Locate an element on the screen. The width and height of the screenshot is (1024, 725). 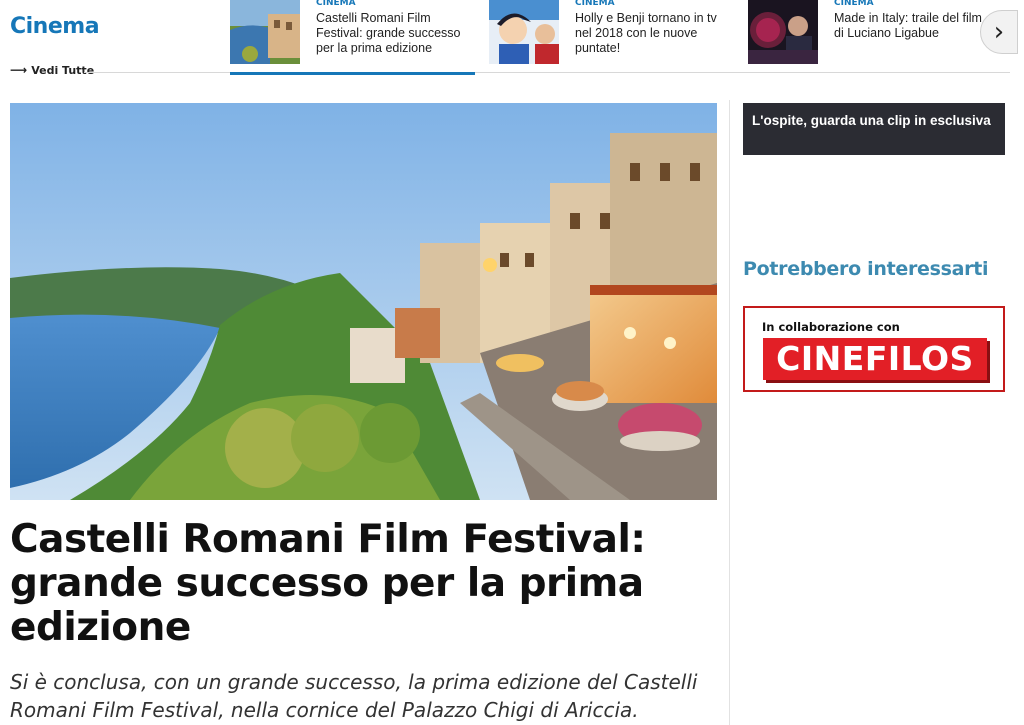
partner-banner: In collaborazione con CINEFILOS is located at coordinates (874, 349).